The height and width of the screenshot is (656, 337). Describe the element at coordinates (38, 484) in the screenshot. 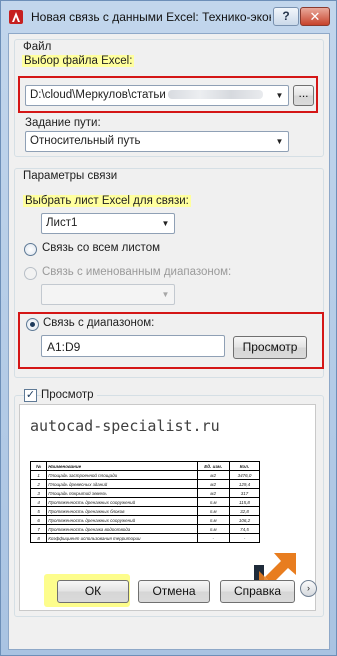

I see `table-cell: 2` at that location.